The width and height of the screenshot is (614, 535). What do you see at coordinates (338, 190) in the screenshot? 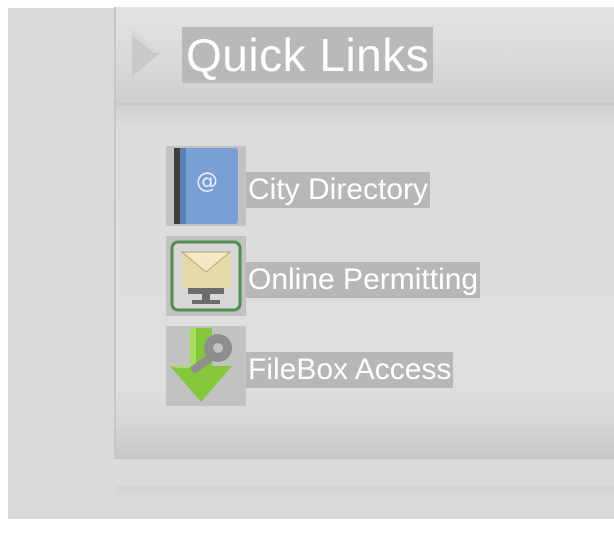
I see `link-label: City Directory` at bounding box center [338, 190].